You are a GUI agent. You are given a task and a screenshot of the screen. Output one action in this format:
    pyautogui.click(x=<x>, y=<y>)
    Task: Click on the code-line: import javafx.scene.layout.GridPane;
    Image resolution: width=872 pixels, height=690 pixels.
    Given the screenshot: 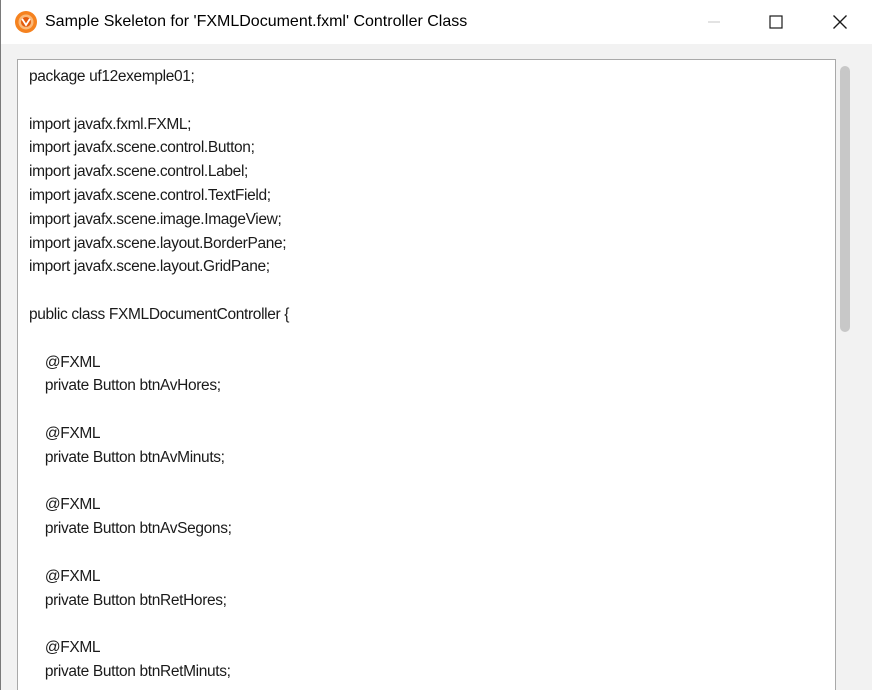 What is the action you would take?
    pyautogui.click(x=149, y=267)
    